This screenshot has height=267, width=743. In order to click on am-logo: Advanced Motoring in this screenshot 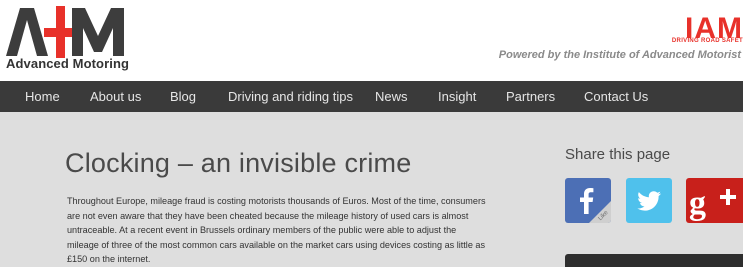, I will do `click(68, 39)`.